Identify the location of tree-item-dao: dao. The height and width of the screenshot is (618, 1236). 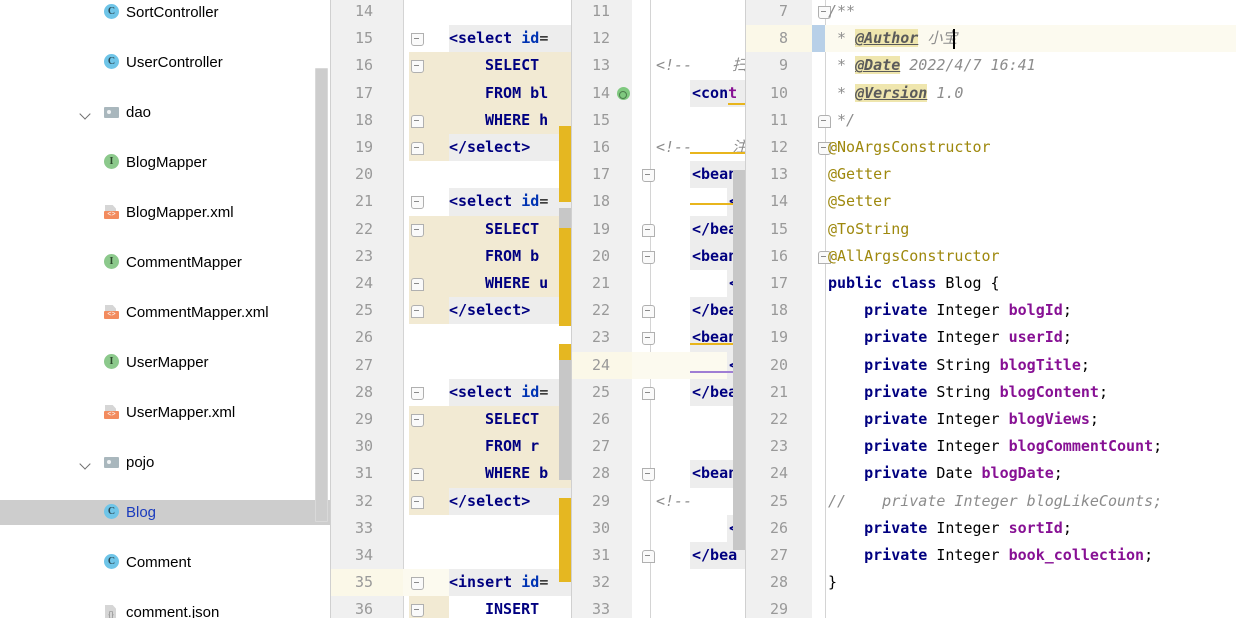
(165, 112).